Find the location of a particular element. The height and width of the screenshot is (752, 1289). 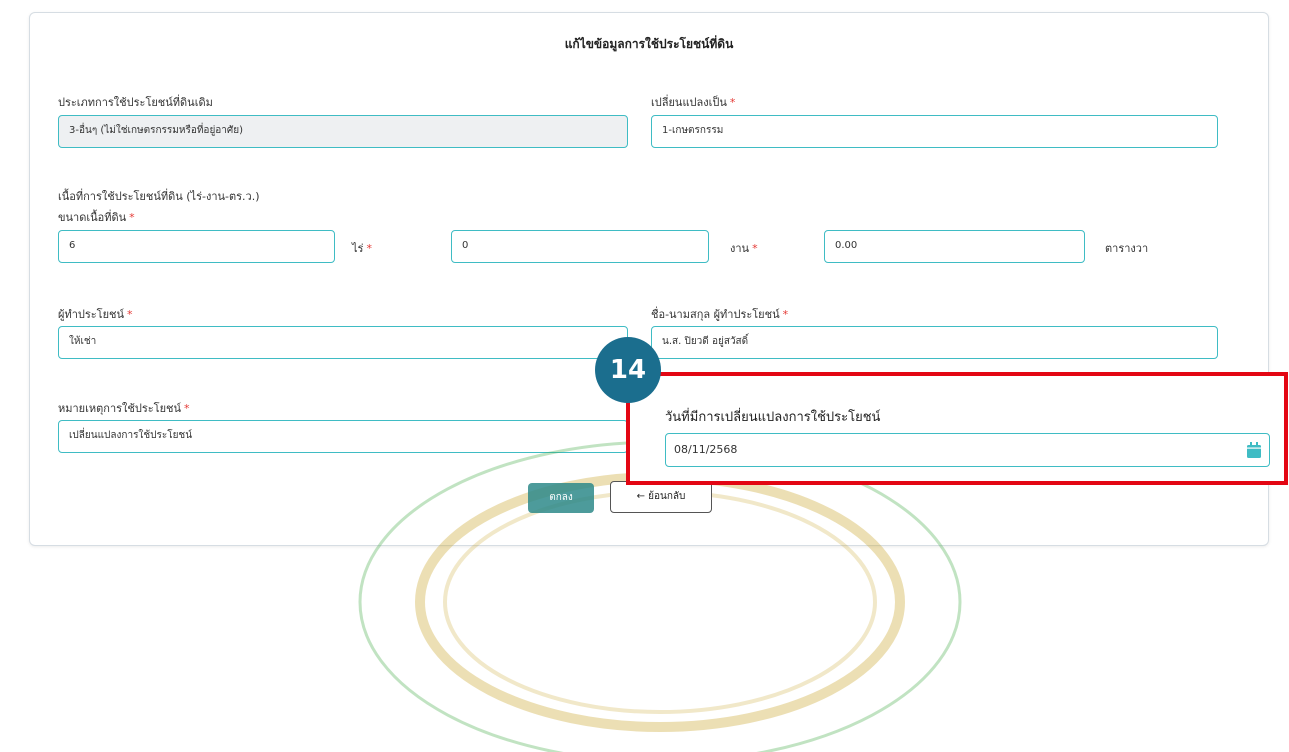

change-date-value: 08/11/2568 is located at coordinates (706, 449).